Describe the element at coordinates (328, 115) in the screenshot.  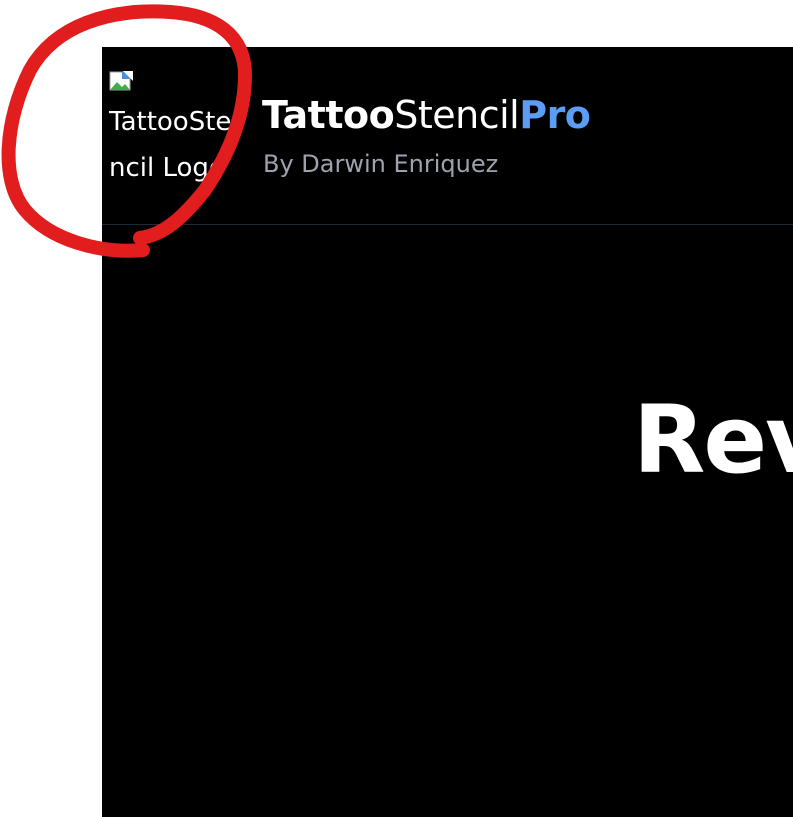
I see `brand-title-part-tattoo: Tattoo` at that location.